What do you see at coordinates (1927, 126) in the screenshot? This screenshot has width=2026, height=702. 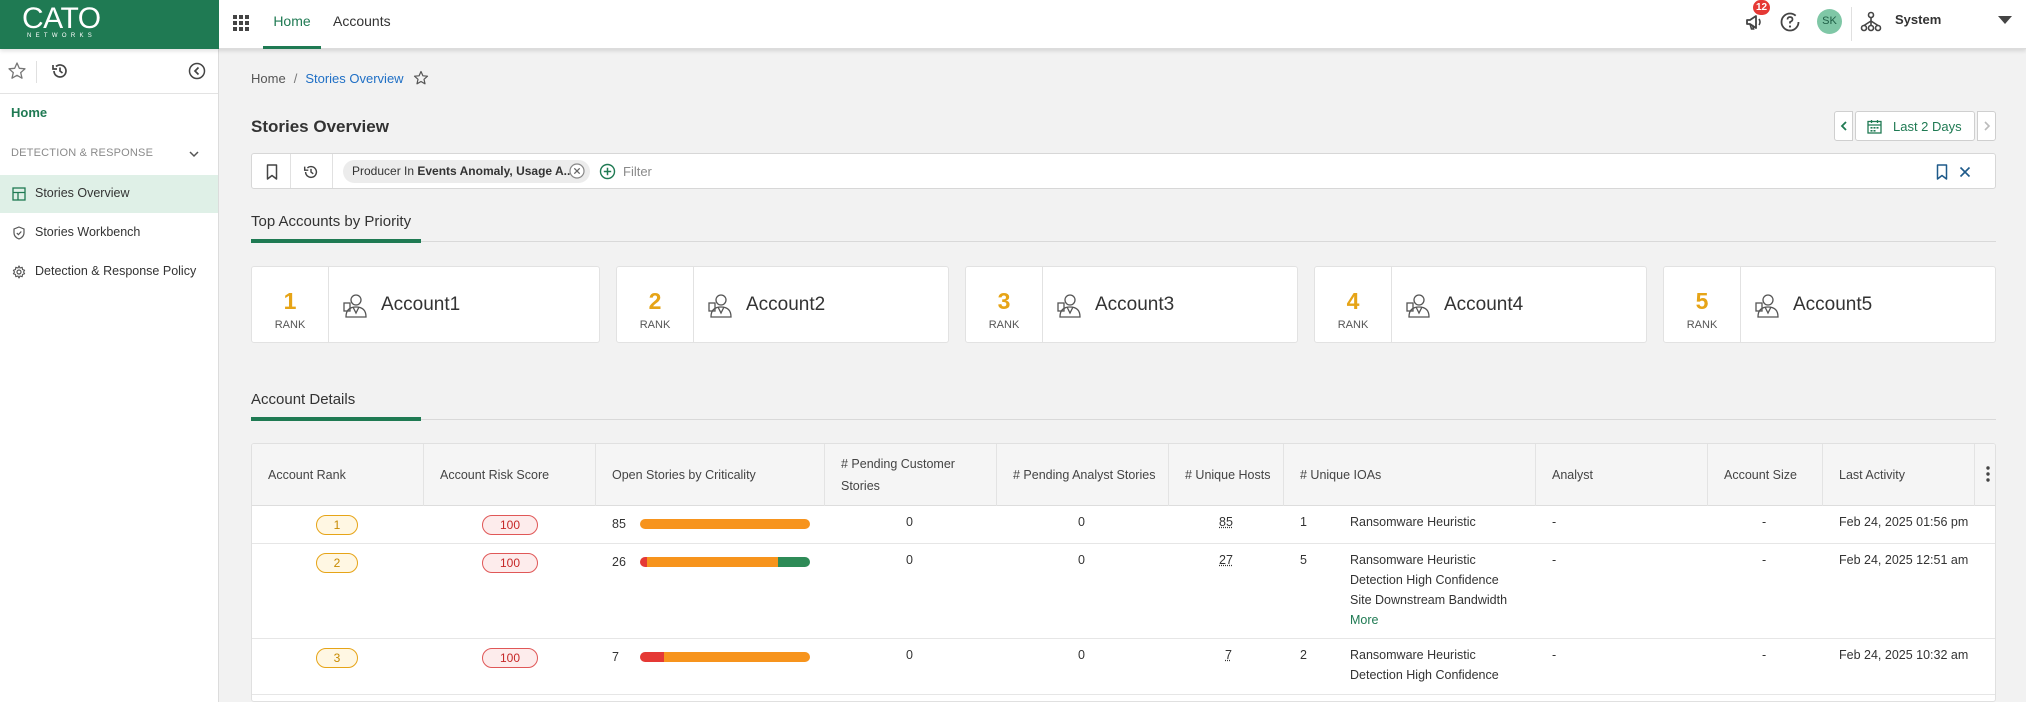 I see `date-range-label: Last 2 Days` at bounding box center [1927, 126].